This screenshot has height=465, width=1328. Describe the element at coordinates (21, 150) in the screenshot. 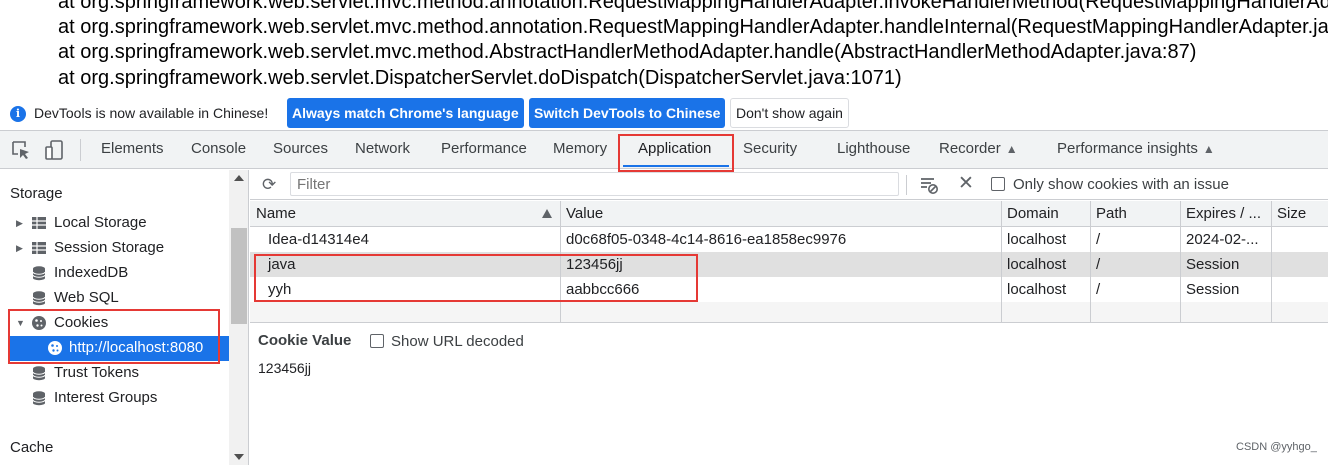

I see `inspect-element-icon` at that location.